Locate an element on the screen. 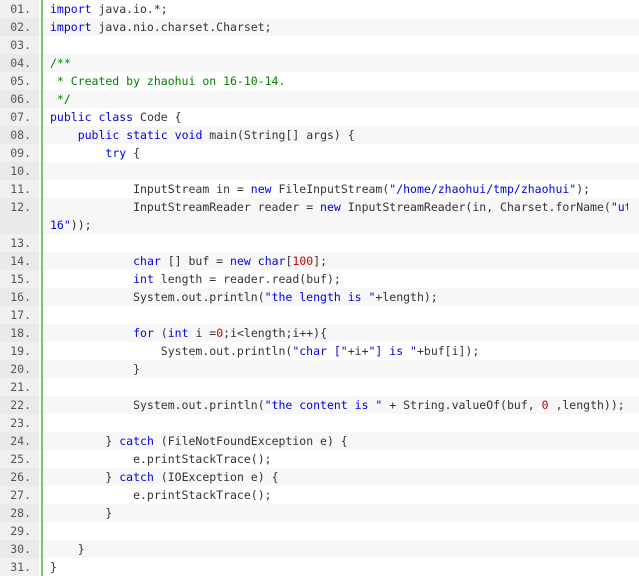 The image size is (639, 576). code-text: int length = reader.read(buf); is located at coordinates (333, 279).